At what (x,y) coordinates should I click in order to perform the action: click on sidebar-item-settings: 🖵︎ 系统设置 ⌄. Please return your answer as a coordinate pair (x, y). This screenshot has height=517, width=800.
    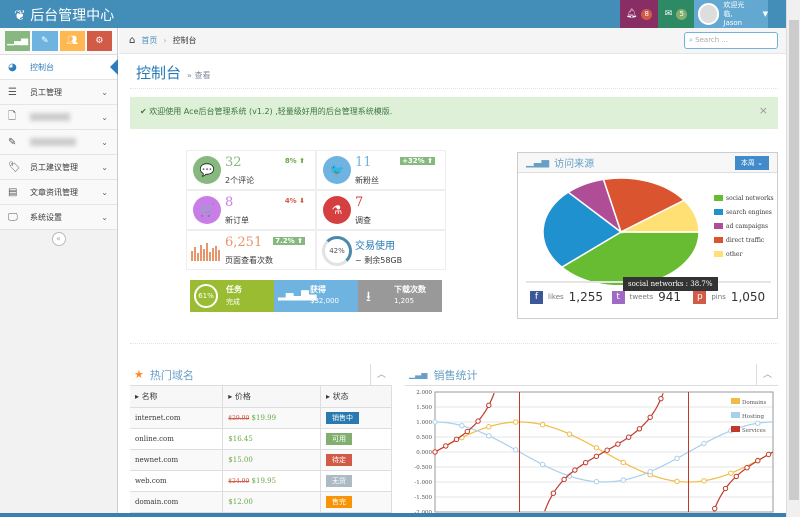
    Looking at the image, I should click on (58, 217).